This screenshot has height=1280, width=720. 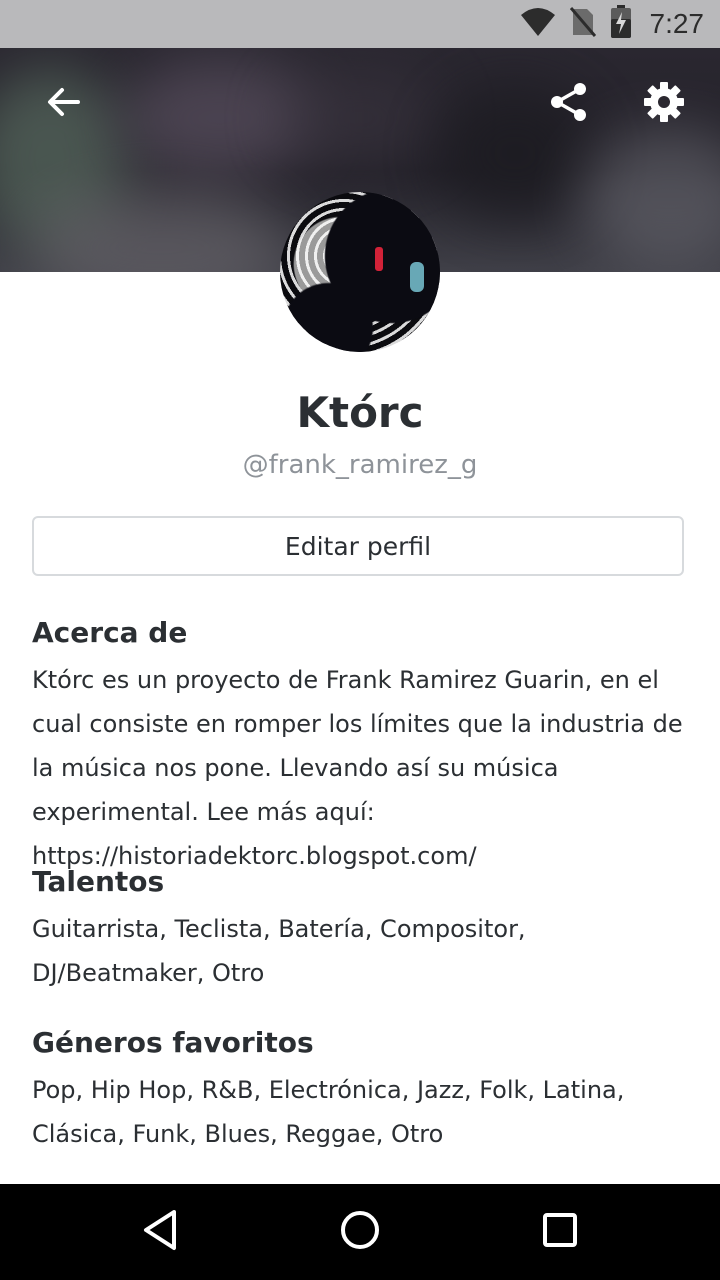 I want to click on genres-title: Géneros favoritos, so click(x=173, y=1042).